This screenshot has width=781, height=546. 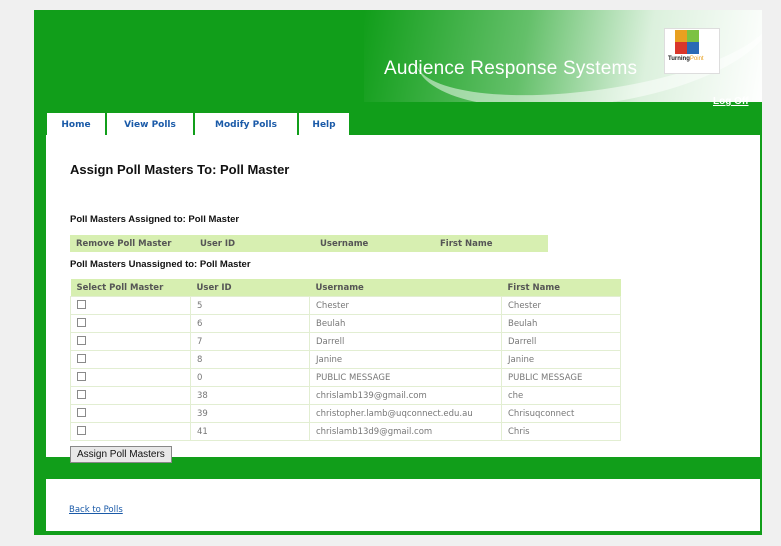 I want to click on user-id-cell: 7, so click(x=250, y=341).